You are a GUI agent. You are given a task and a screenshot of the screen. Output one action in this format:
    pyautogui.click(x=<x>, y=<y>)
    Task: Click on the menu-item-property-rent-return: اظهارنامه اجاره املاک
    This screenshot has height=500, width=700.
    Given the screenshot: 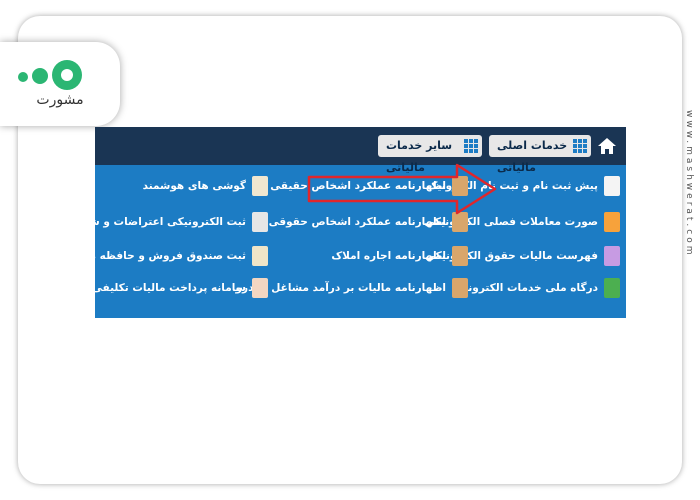 What is the action you would take?
    pyautogui.click(x=378, y=256)
    